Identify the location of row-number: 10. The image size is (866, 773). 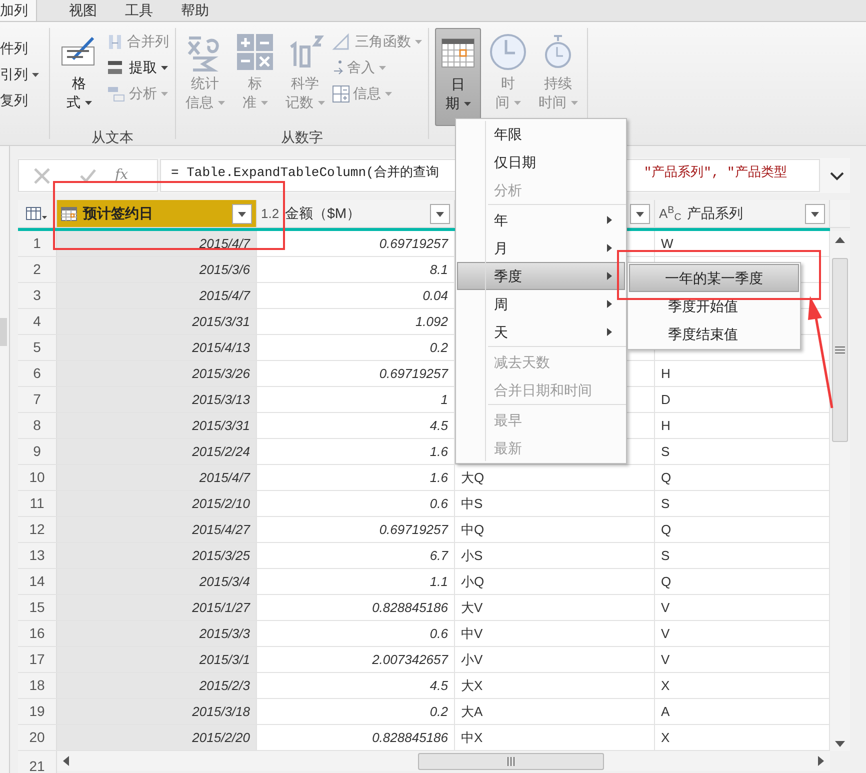
(37, 477).